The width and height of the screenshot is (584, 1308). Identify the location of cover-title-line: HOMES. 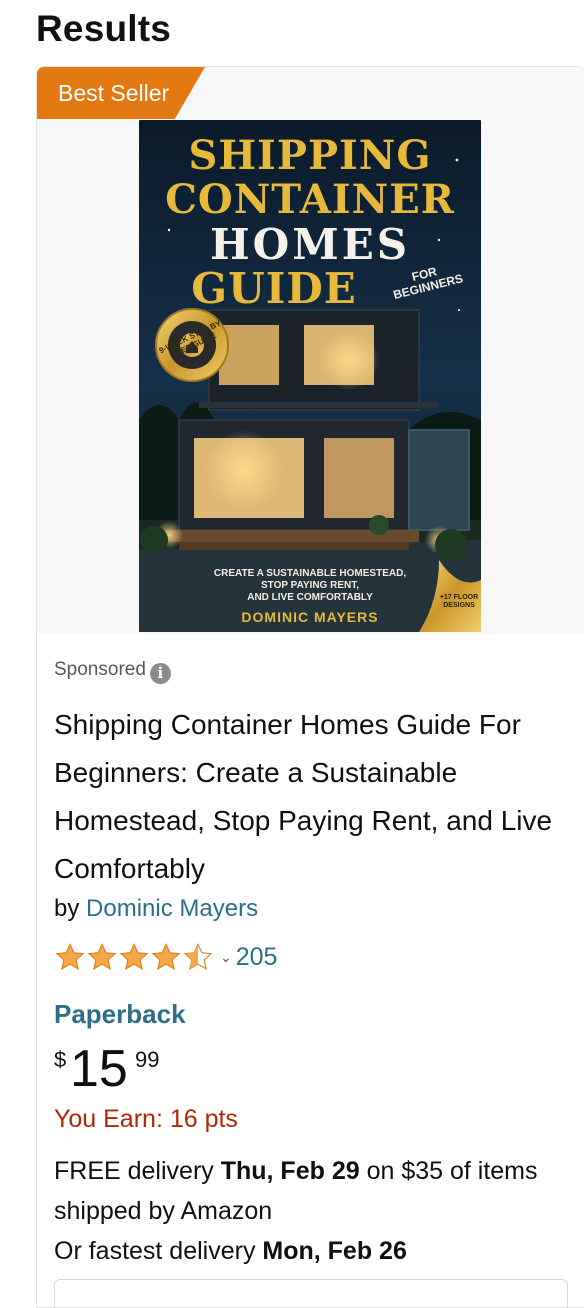
(310, 244).